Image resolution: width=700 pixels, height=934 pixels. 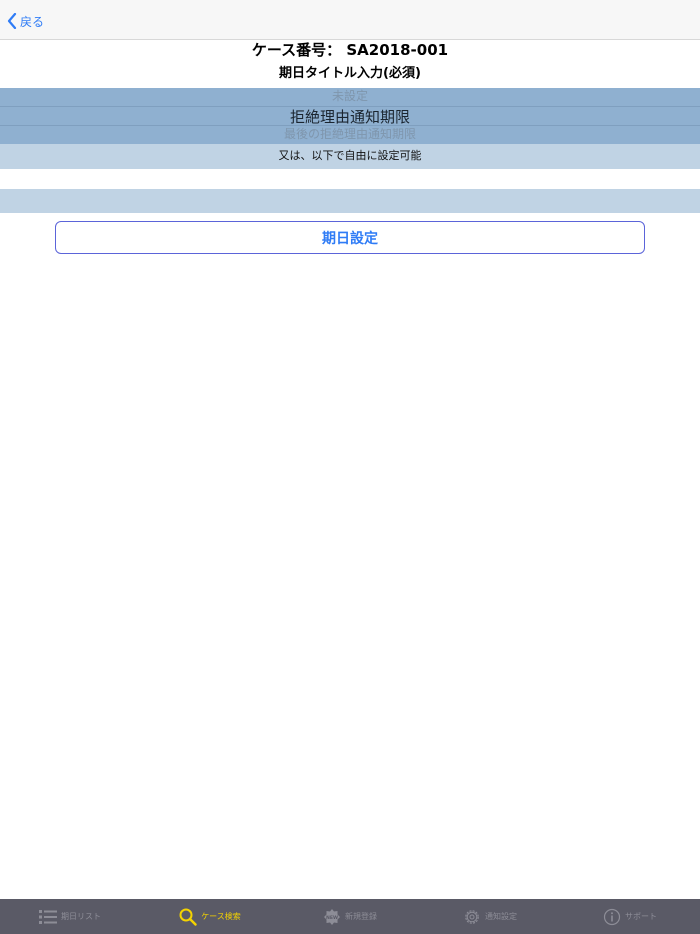 I want to click on tab-label: 期日リスト, so click(x=81, y=916).